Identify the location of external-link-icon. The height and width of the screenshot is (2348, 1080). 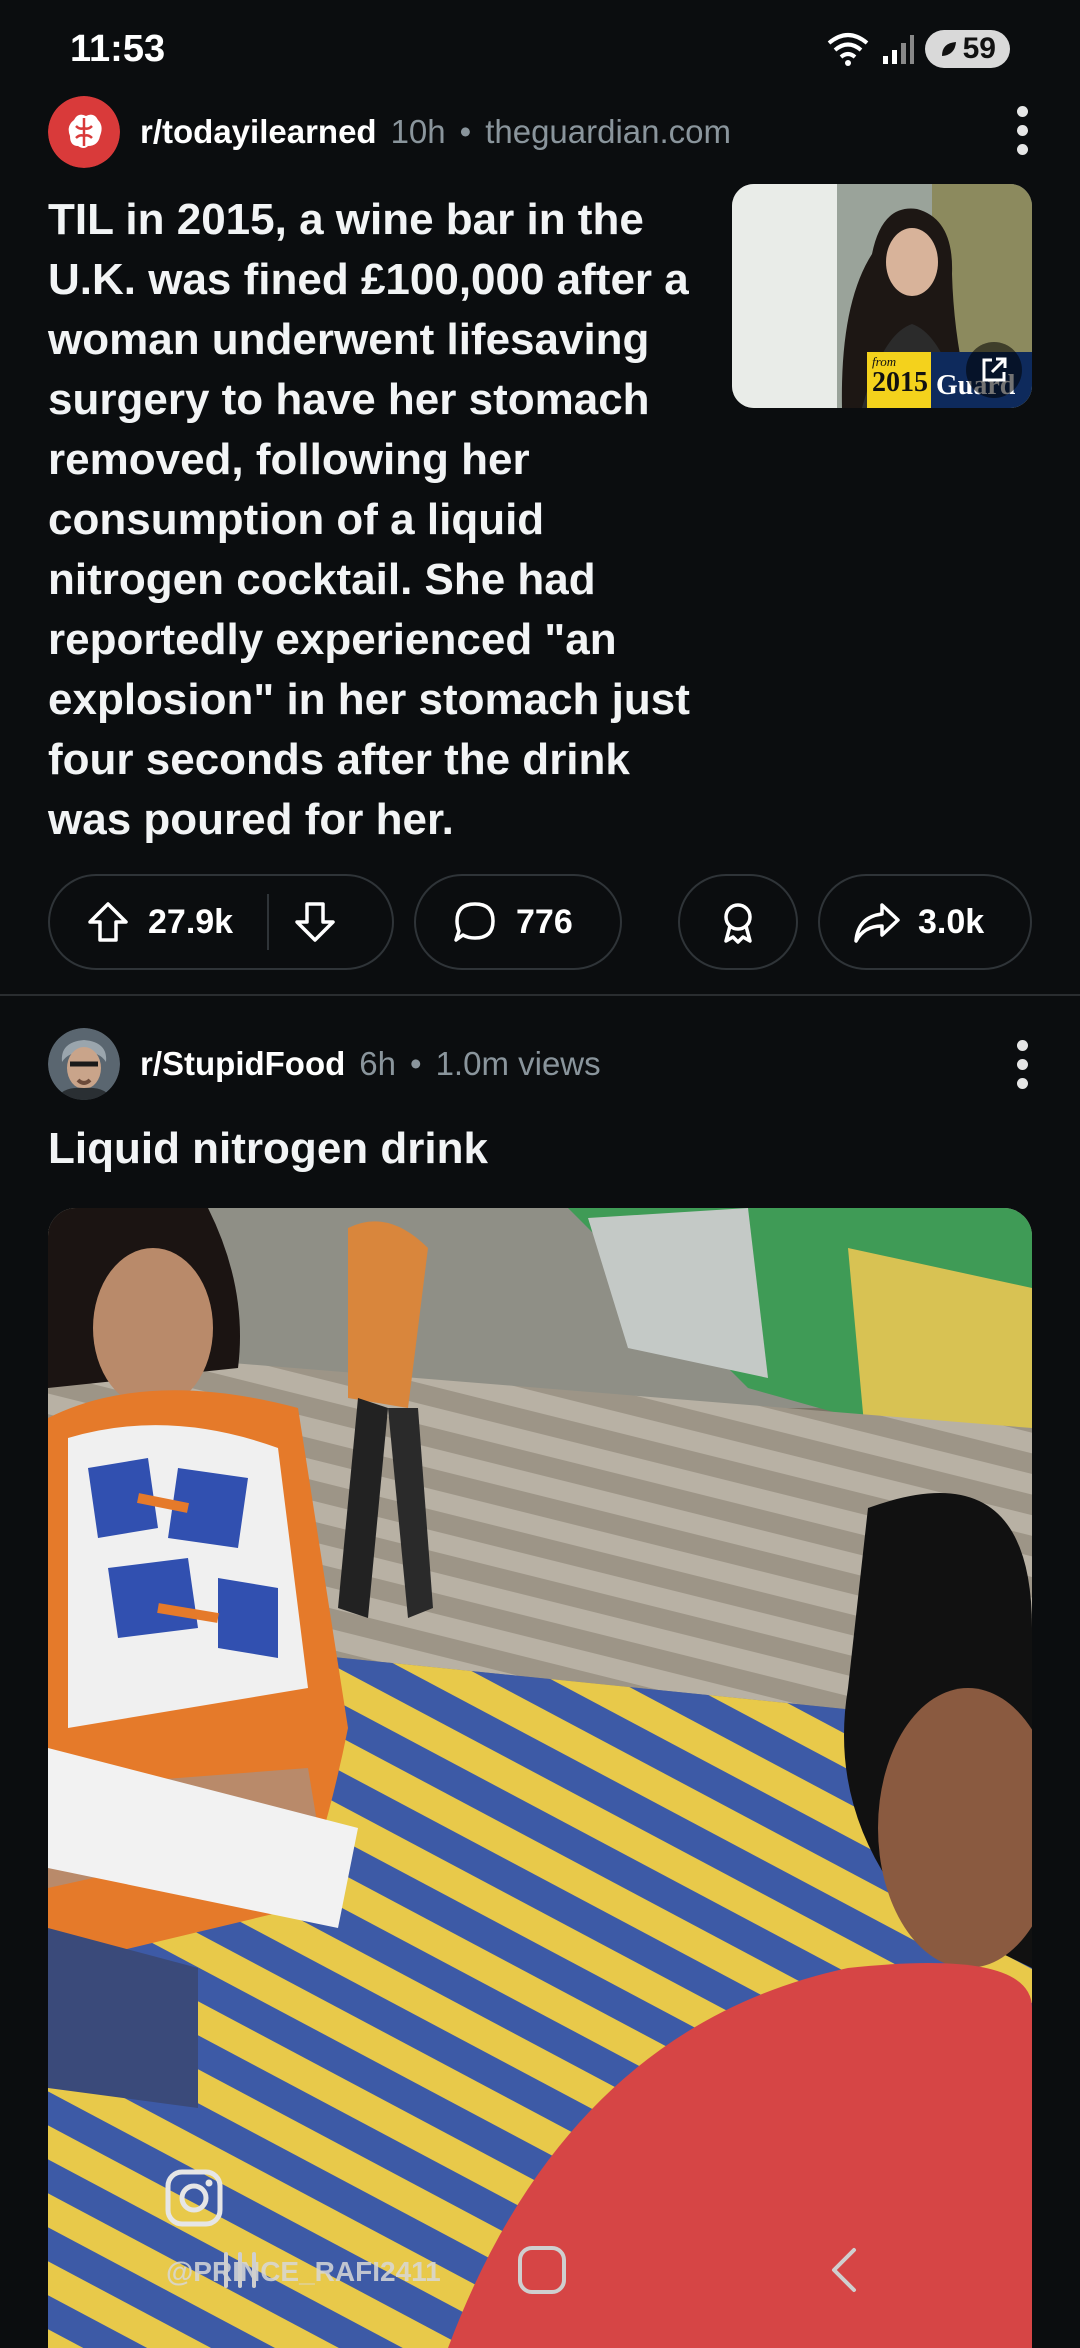
(994, 369).